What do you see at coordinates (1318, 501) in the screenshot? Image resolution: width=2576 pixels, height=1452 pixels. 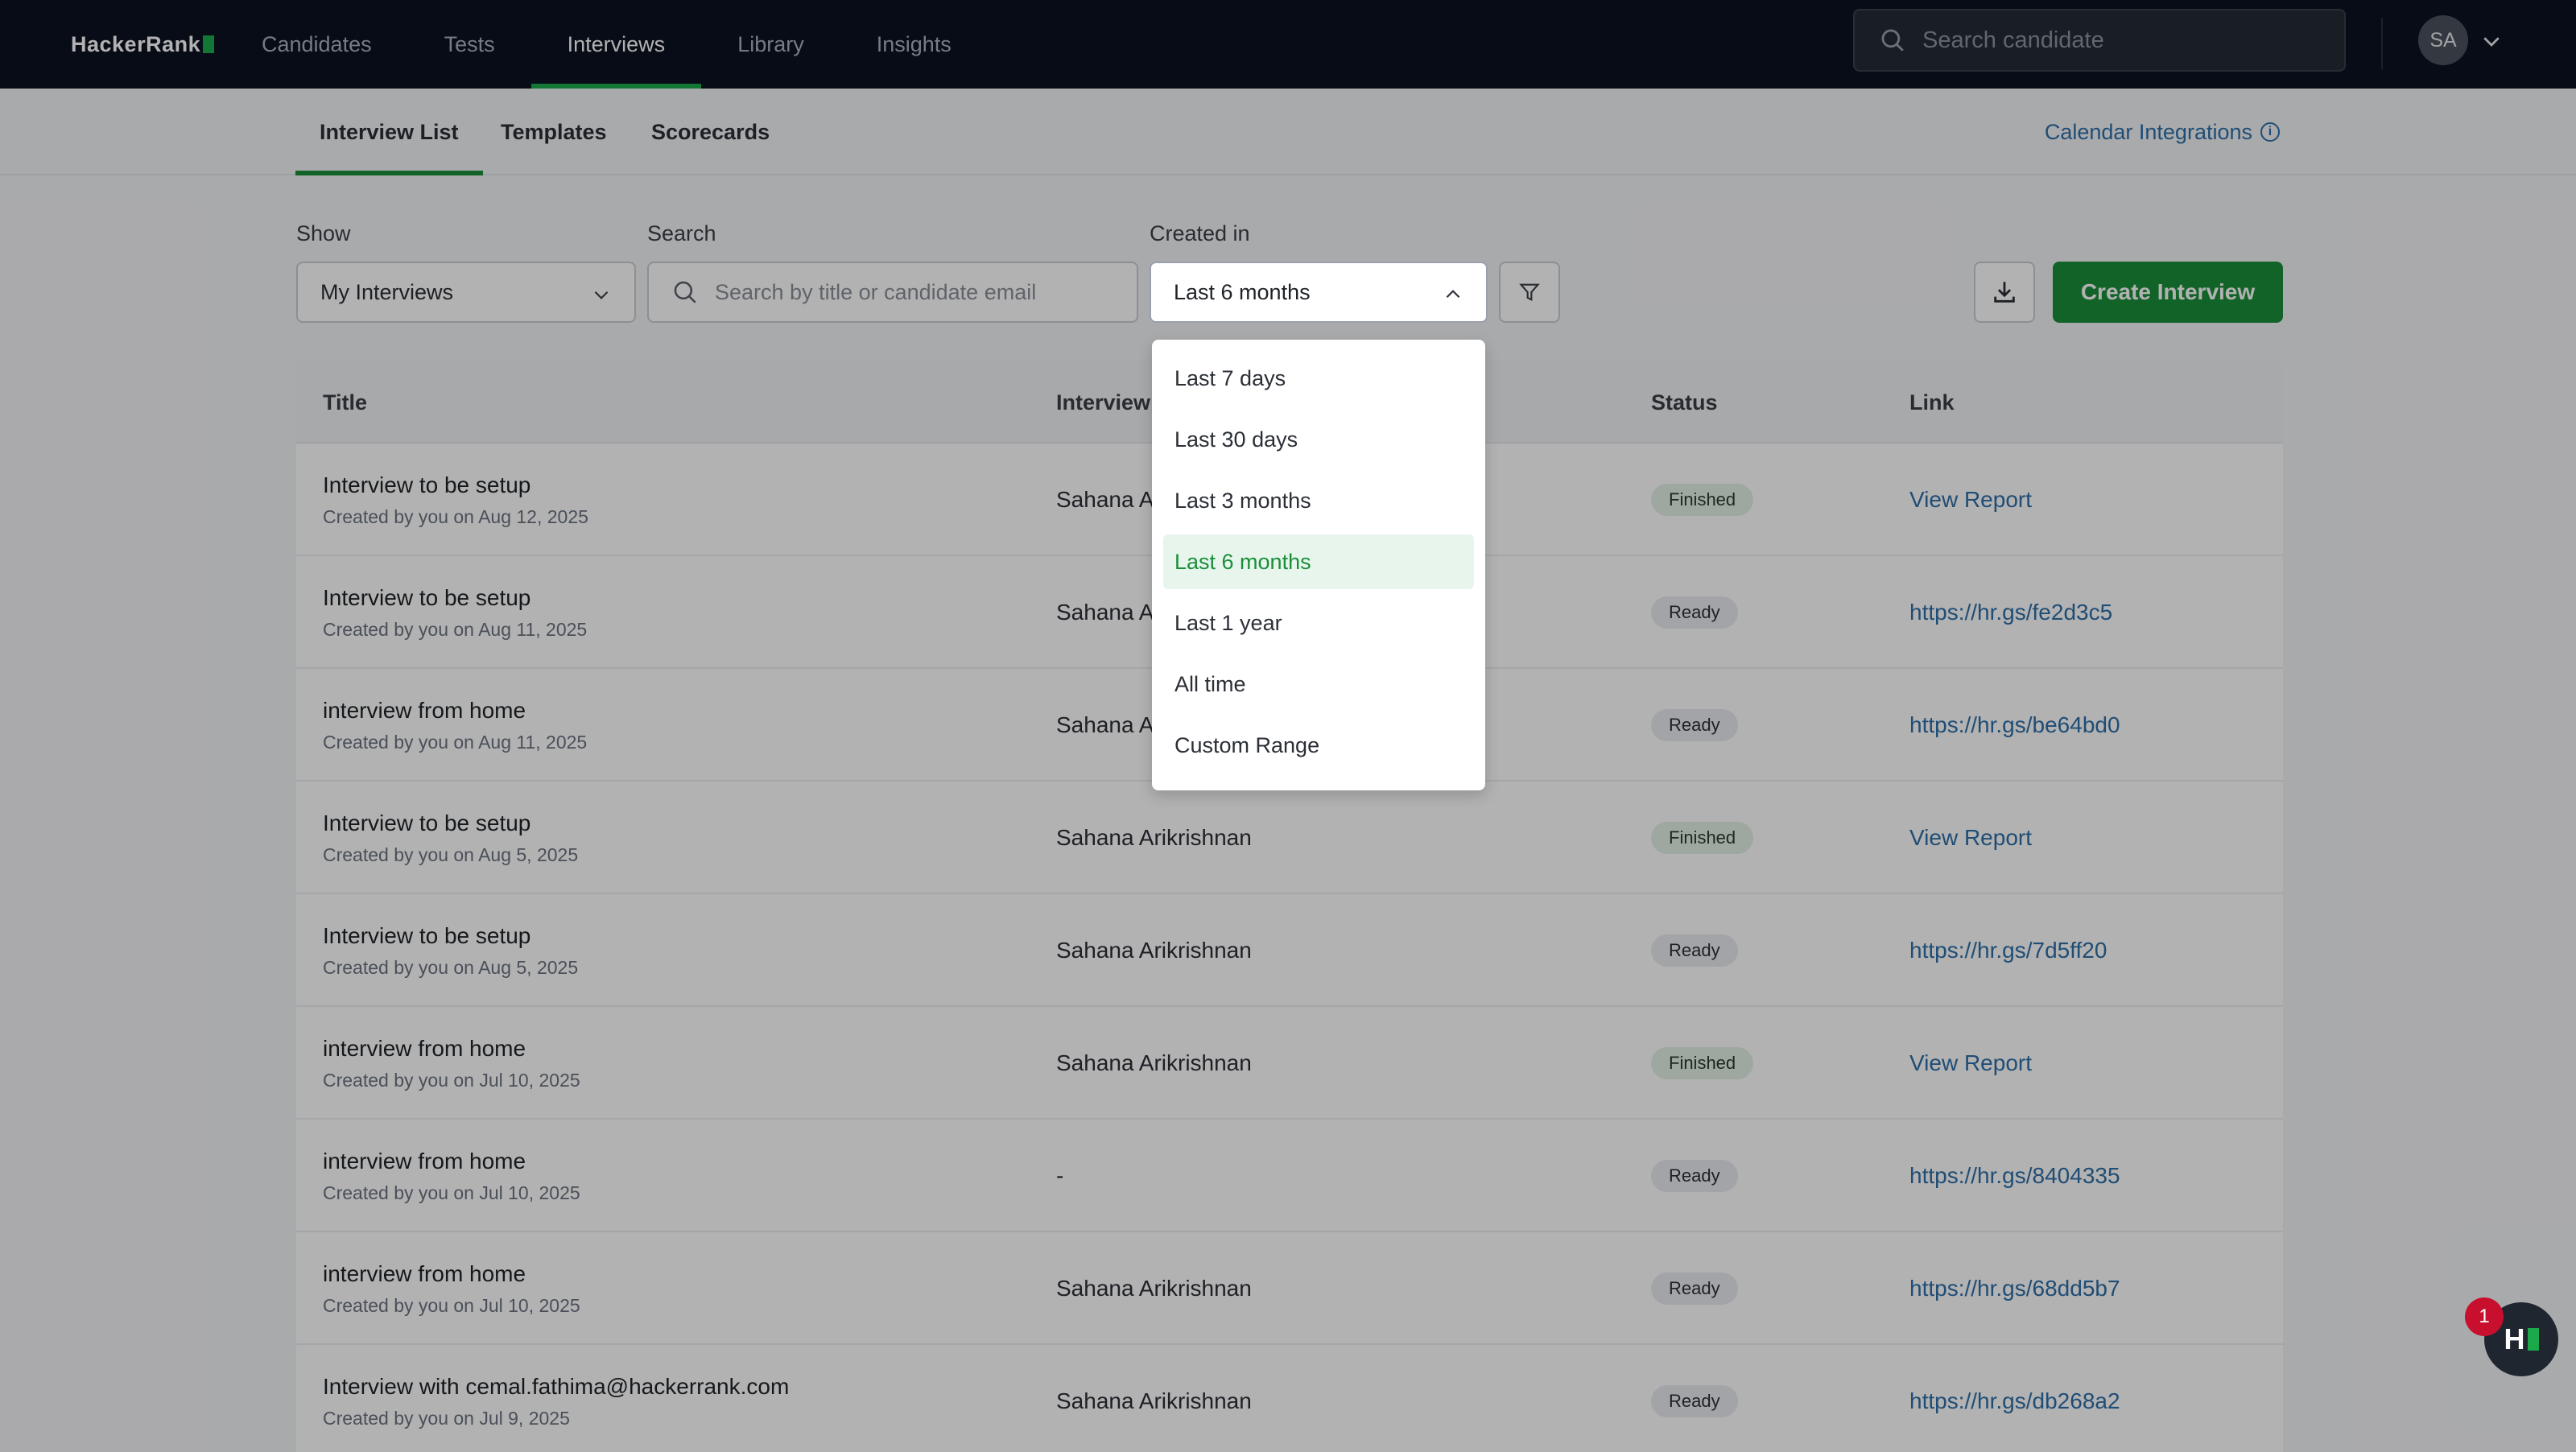 I see `dropdown-option-last-3-months: Last 3 months` at bounding box center [1318, 501].